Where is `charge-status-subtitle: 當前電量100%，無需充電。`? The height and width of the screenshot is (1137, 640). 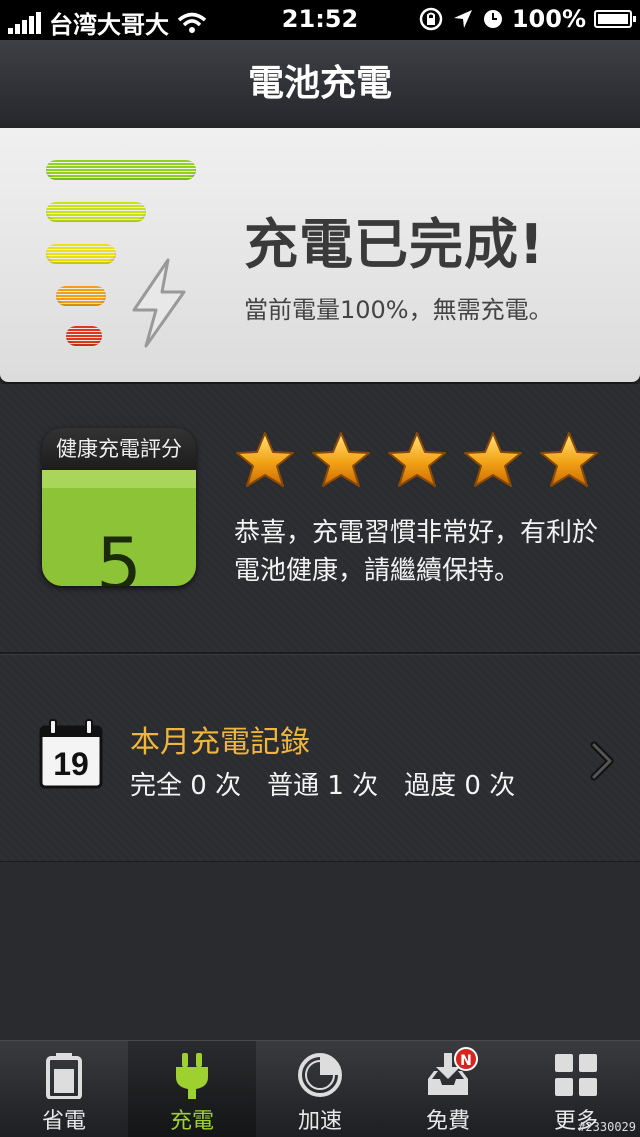 charge-status-subtitle: 當前電量100%，無需充電。 is located at coordinates (398, 310).